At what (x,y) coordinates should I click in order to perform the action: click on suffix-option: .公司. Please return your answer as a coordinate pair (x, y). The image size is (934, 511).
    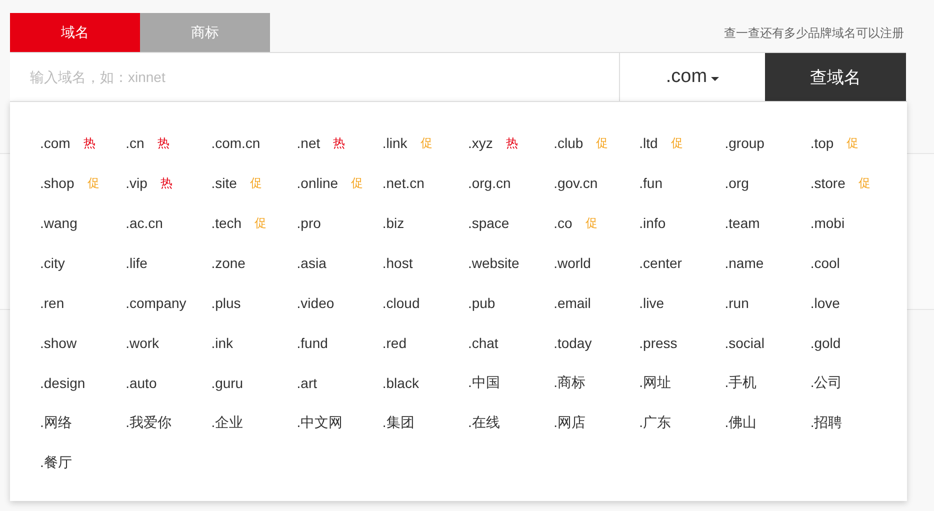
    Looking at the image, I should click on (826, 383).